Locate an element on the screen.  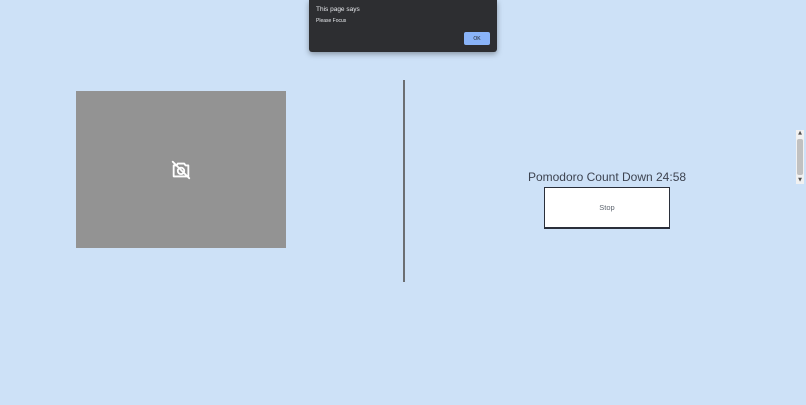
camera-off-icon is located at coordinates (181, 169).